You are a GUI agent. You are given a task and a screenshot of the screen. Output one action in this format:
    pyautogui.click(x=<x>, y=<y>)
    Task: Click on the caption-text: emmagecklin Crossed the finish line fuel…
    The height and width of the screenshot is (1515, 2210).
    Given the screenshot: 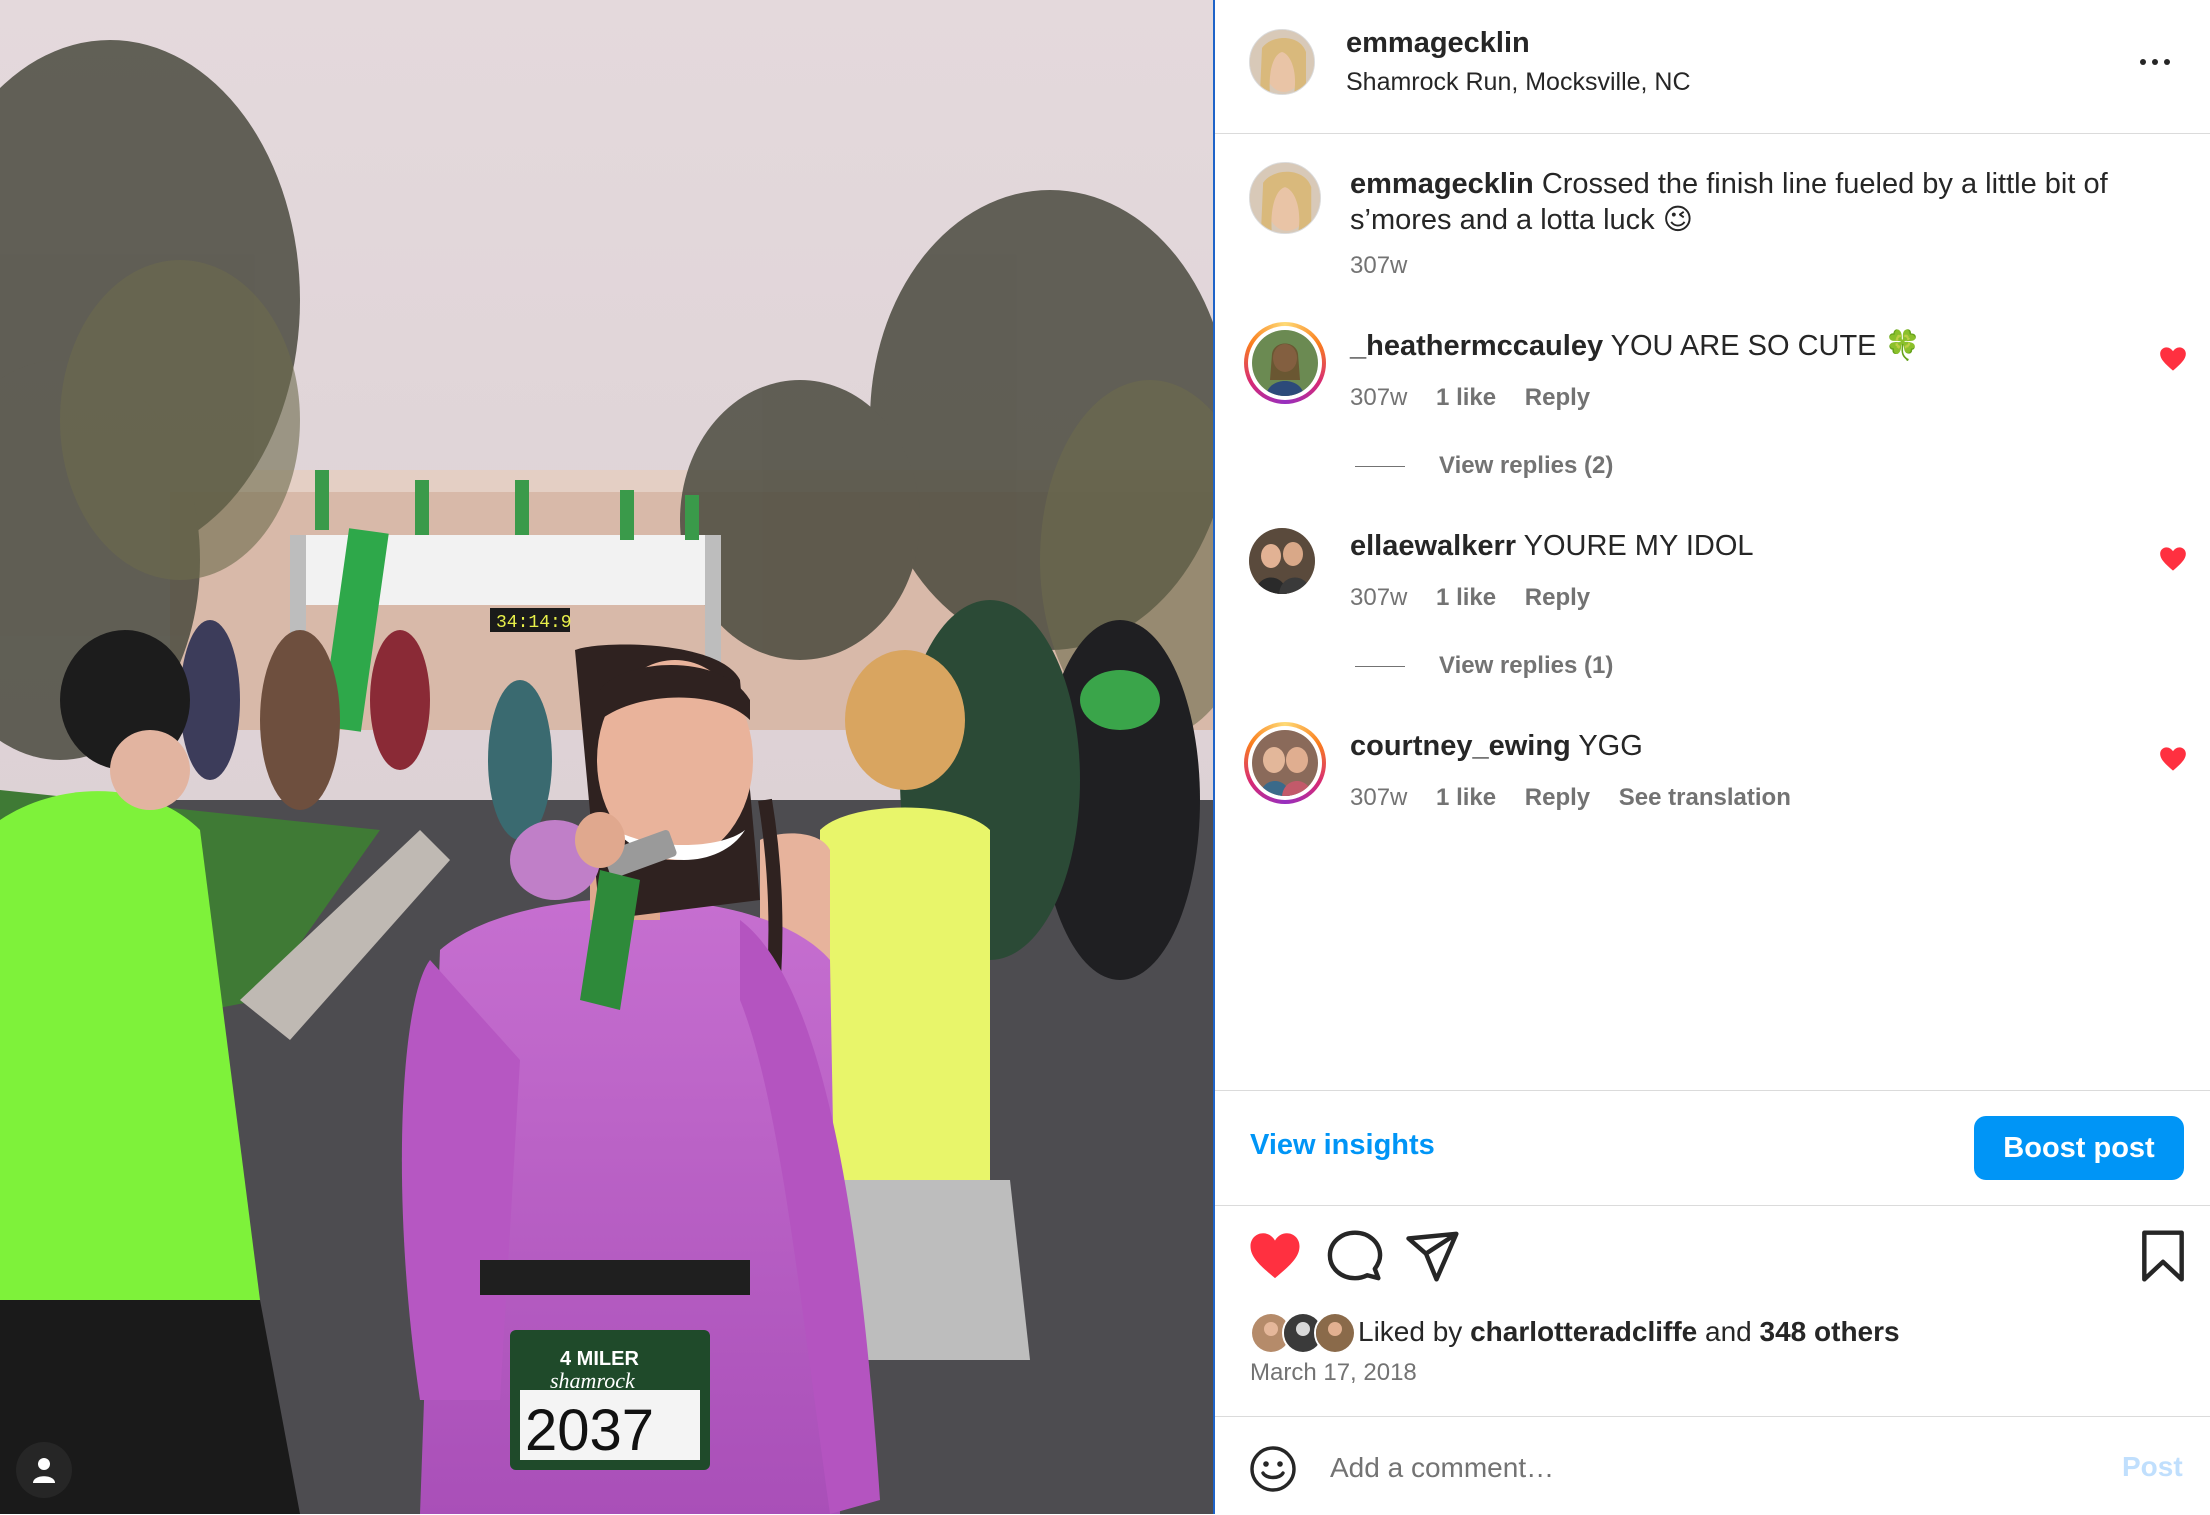 What is the action you would take?
    pyautogui.click(x=1730, y=202)
    